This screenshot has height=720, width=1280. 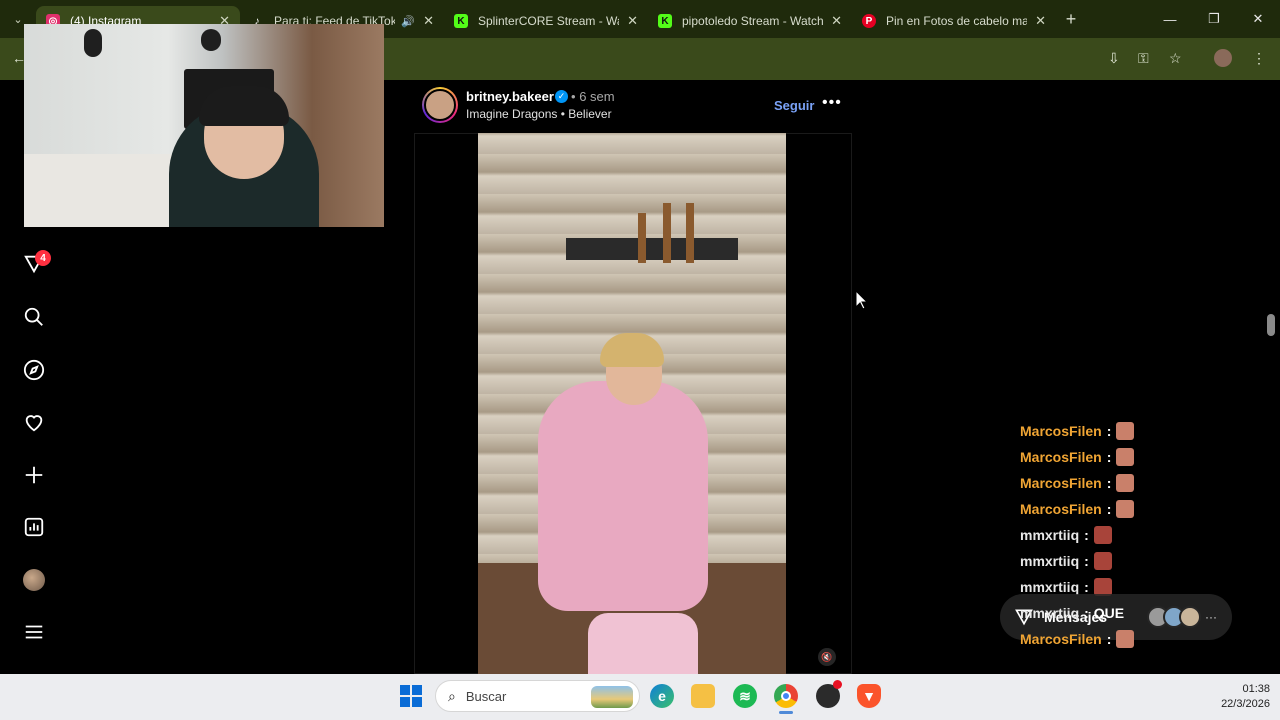 What do you see at coordinates (1170, 19) in the screenshot?
I see `minimize-icon: —` at bounding box center [1170, 19].